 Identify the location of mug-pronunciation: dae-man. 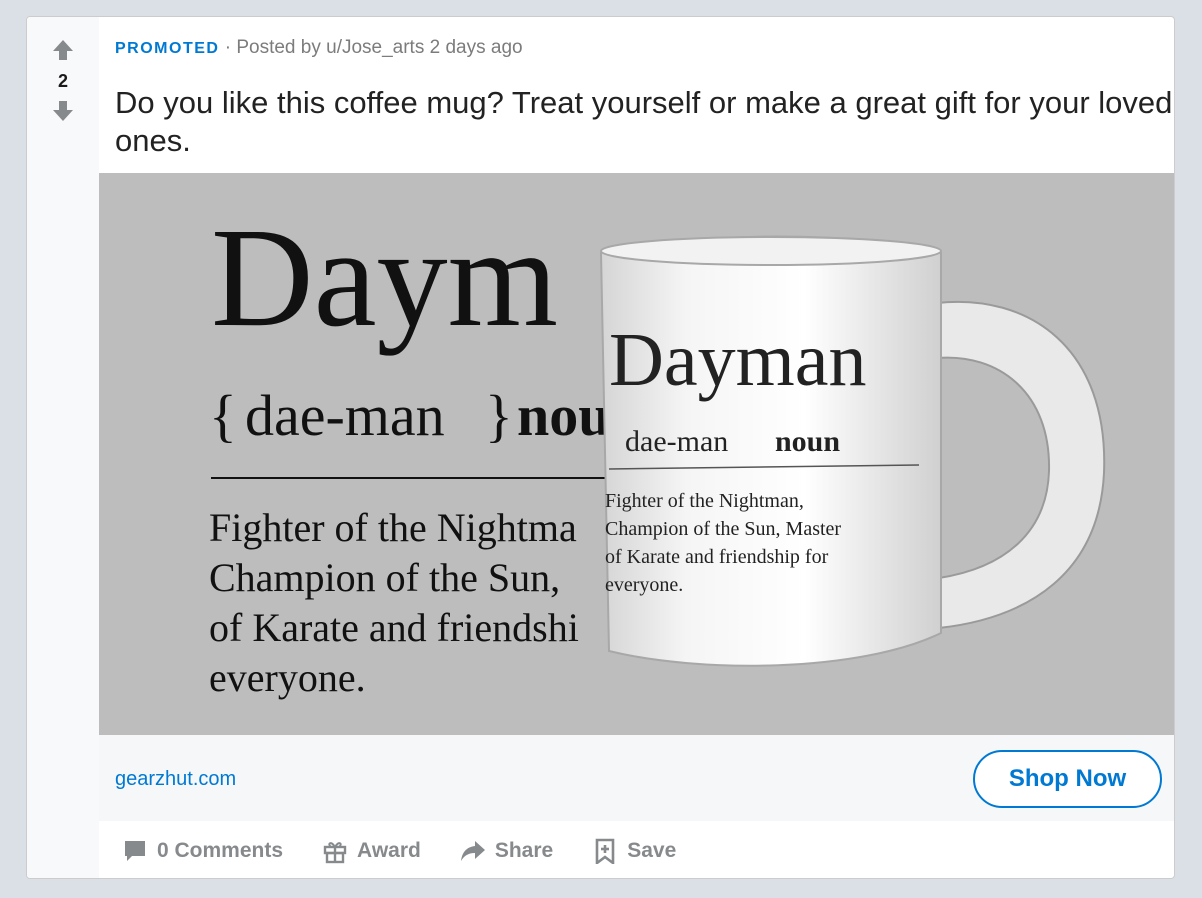
(676, 441).